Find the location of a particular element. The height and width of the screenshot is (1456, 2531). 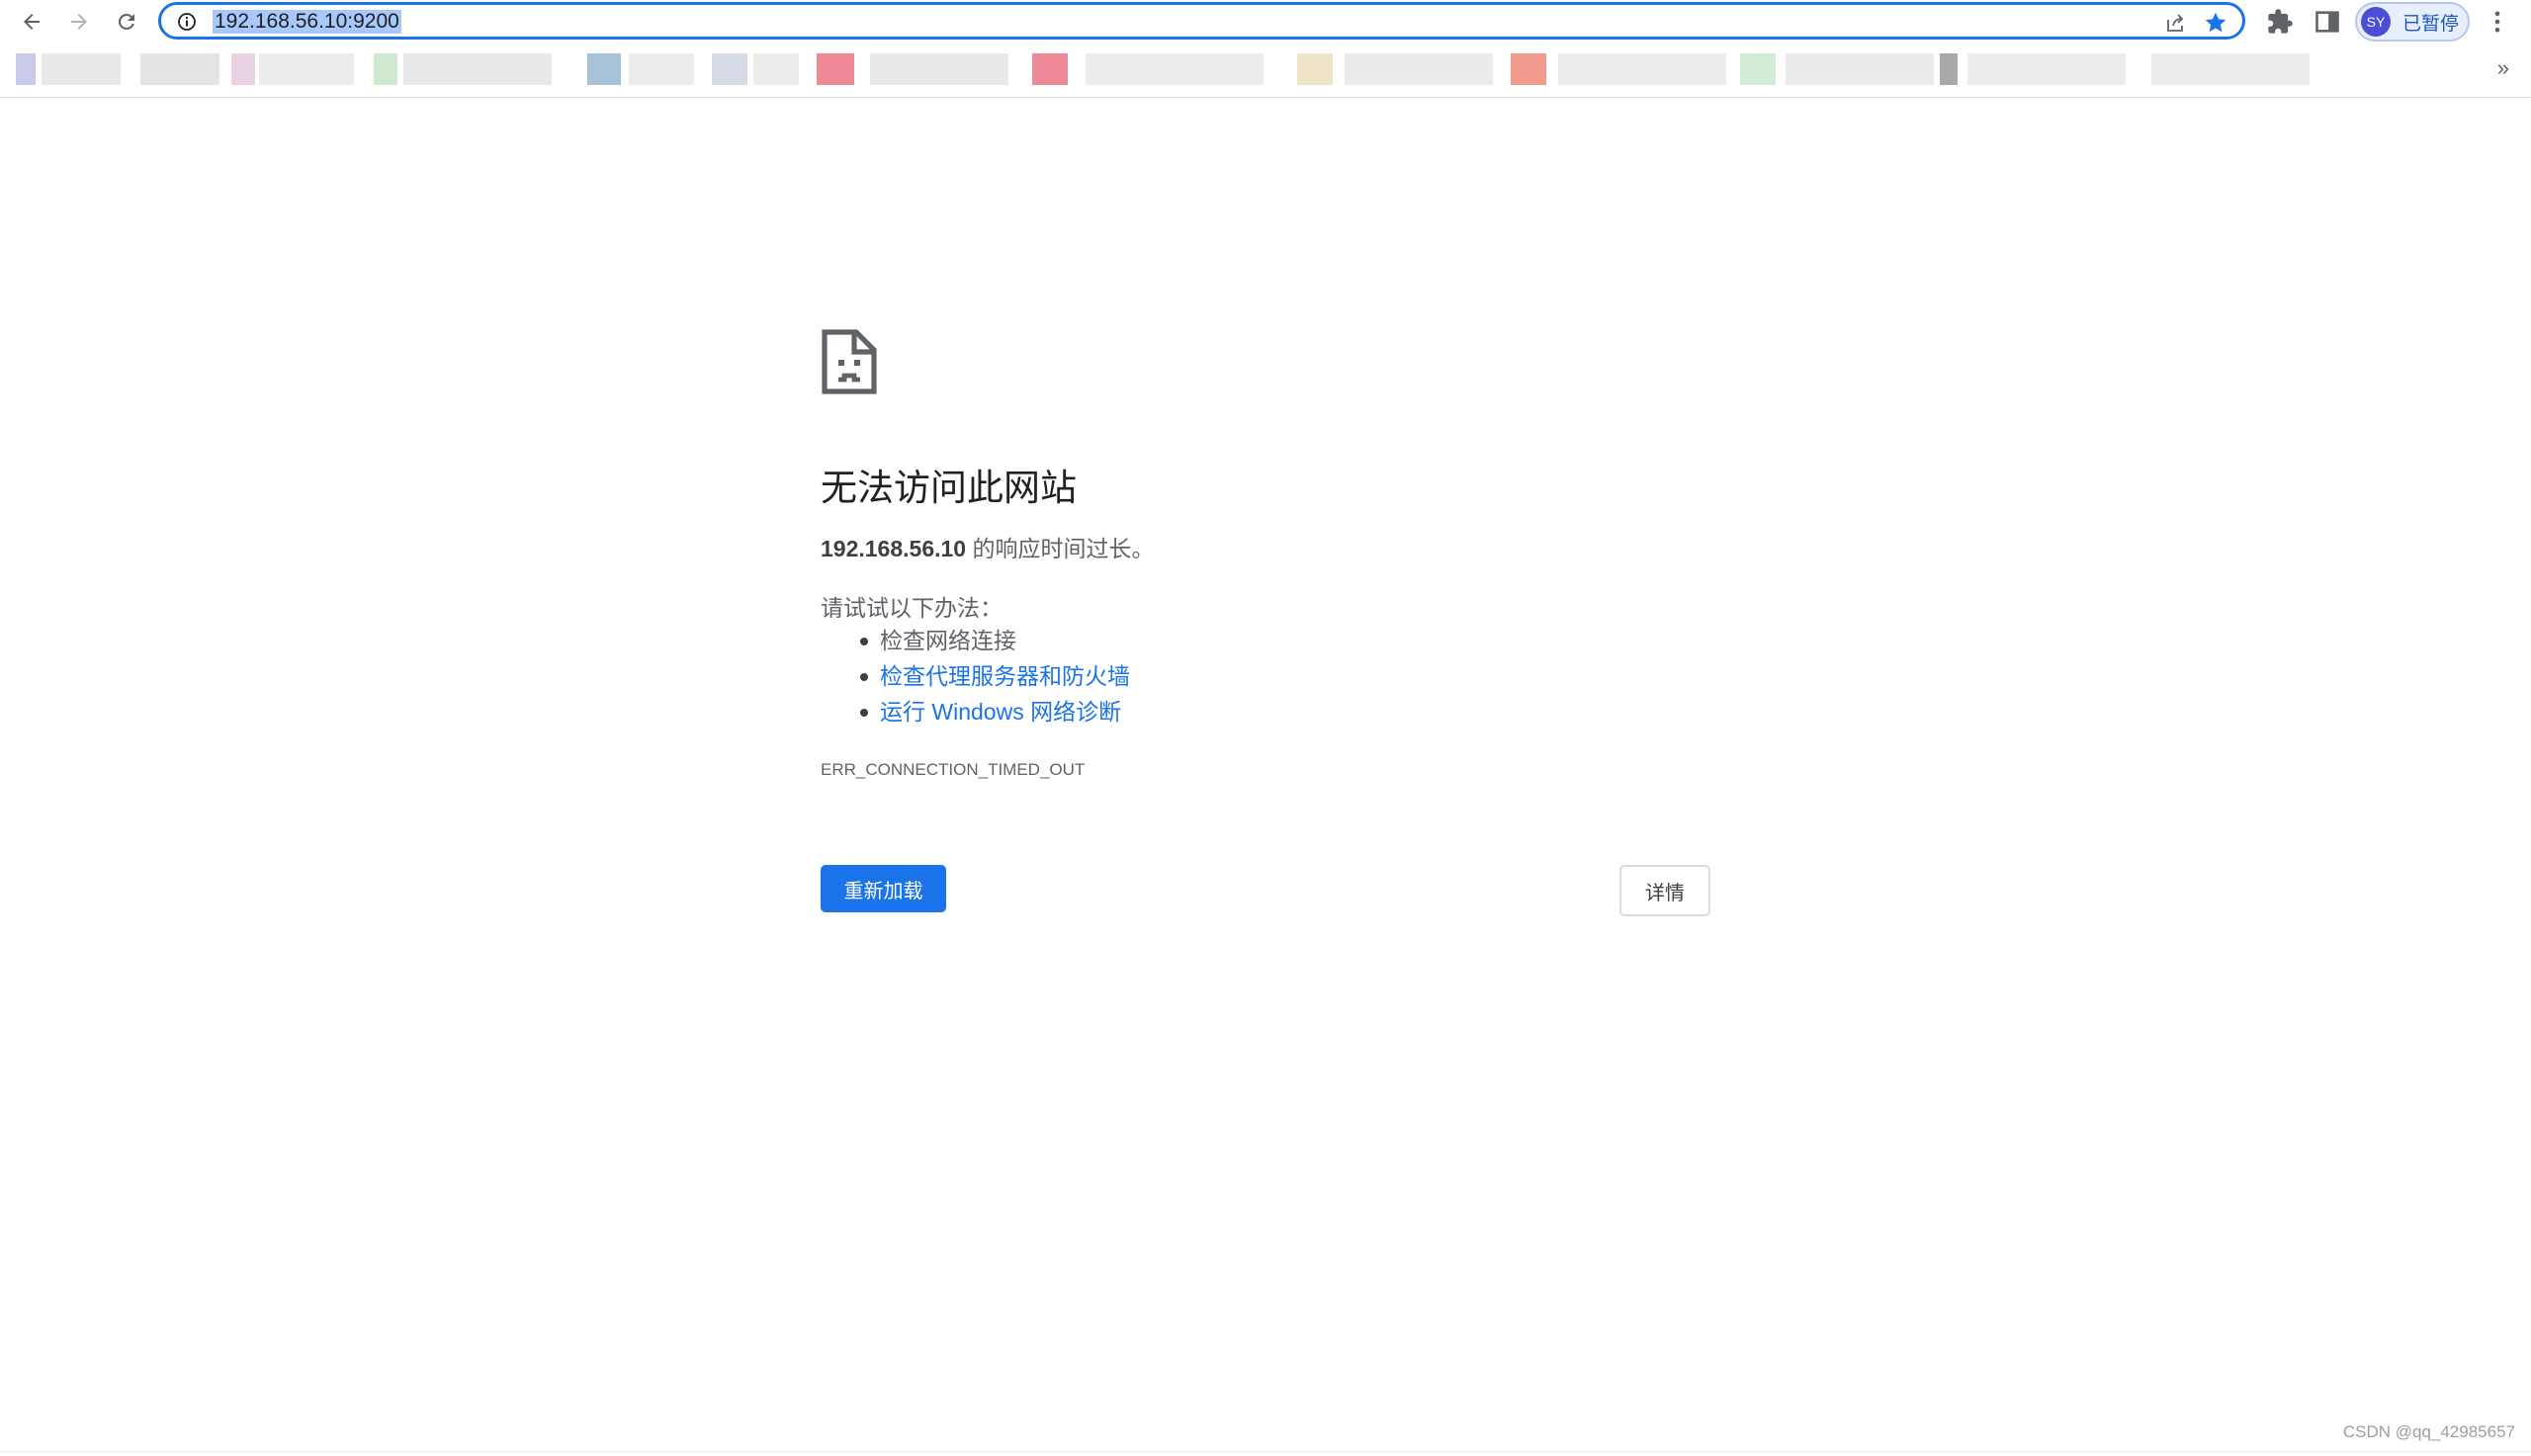

error-code: ERR_CONNECTION_TIMED_OUT is located at coordinates (954, 769).